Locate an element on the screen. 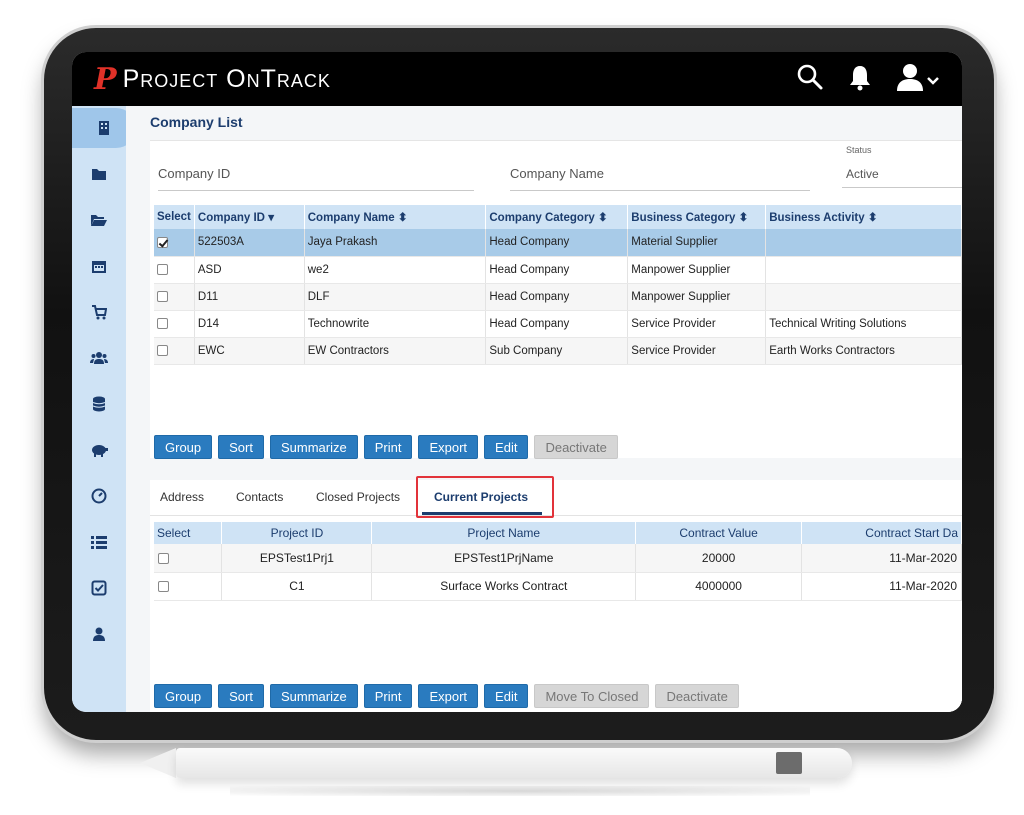 The width and height of the screenshot is (1024, 815). cell-company-id: 522503A is located at coordinates (249, 243).